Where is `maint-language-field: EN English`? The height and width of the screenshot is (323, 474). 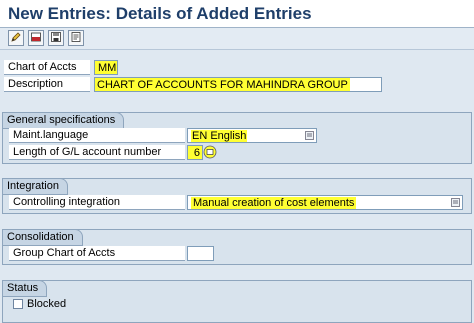 maint-language-field: EN English is located at coordinates (252, 135).